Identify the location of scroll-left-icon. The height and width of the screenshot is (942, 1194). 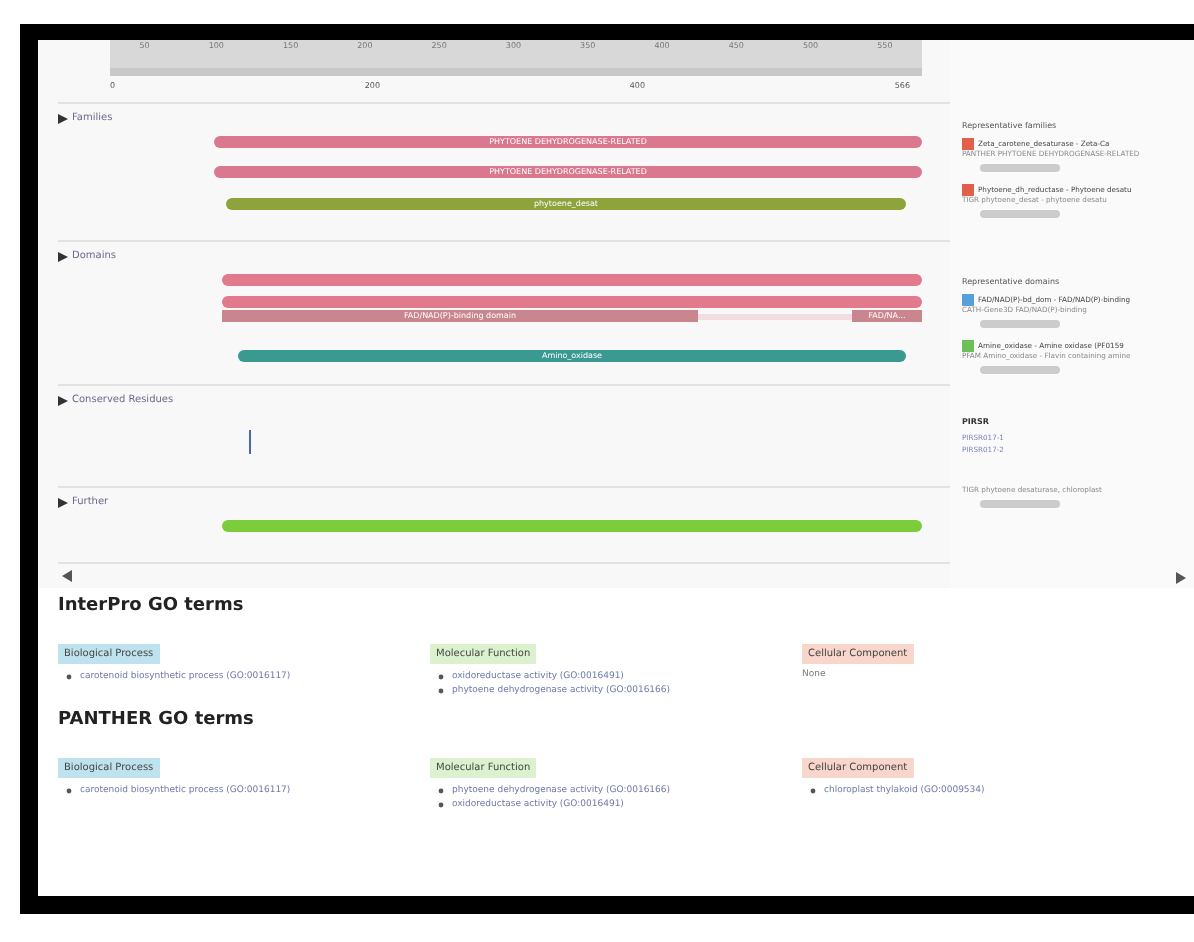
(67, 576).